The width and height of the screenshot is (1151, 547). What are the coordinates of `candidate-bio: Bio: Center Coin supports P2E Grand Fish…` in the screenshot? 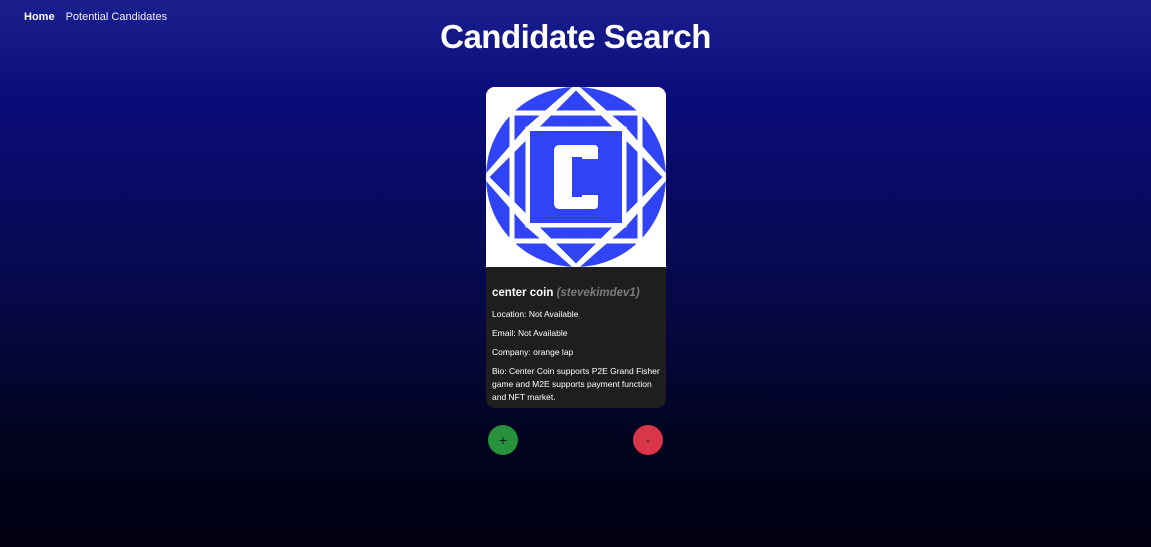 It's located at (576, 384).